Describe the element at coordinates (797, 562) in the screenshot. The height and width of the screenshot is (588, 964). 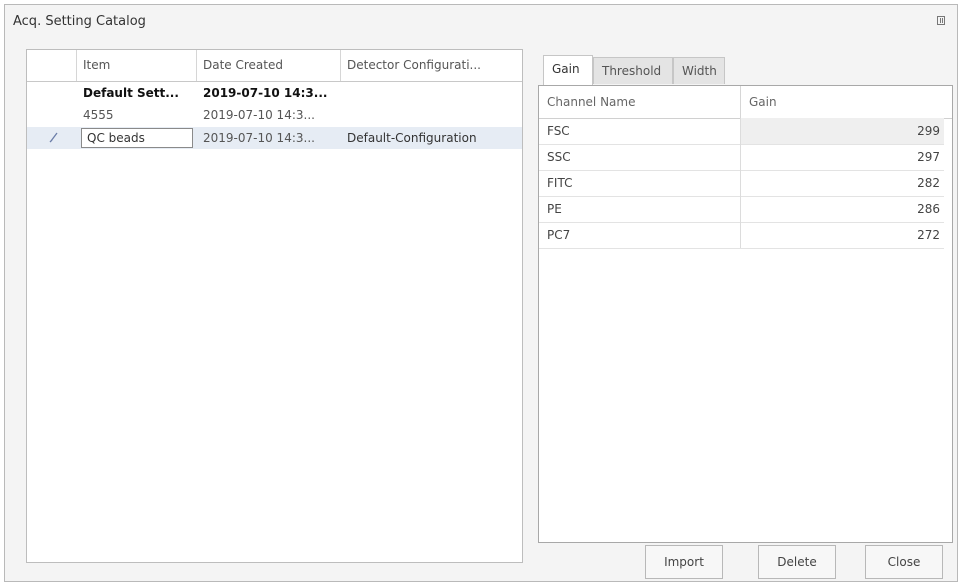
I see `delete-button: Delete` at that location.